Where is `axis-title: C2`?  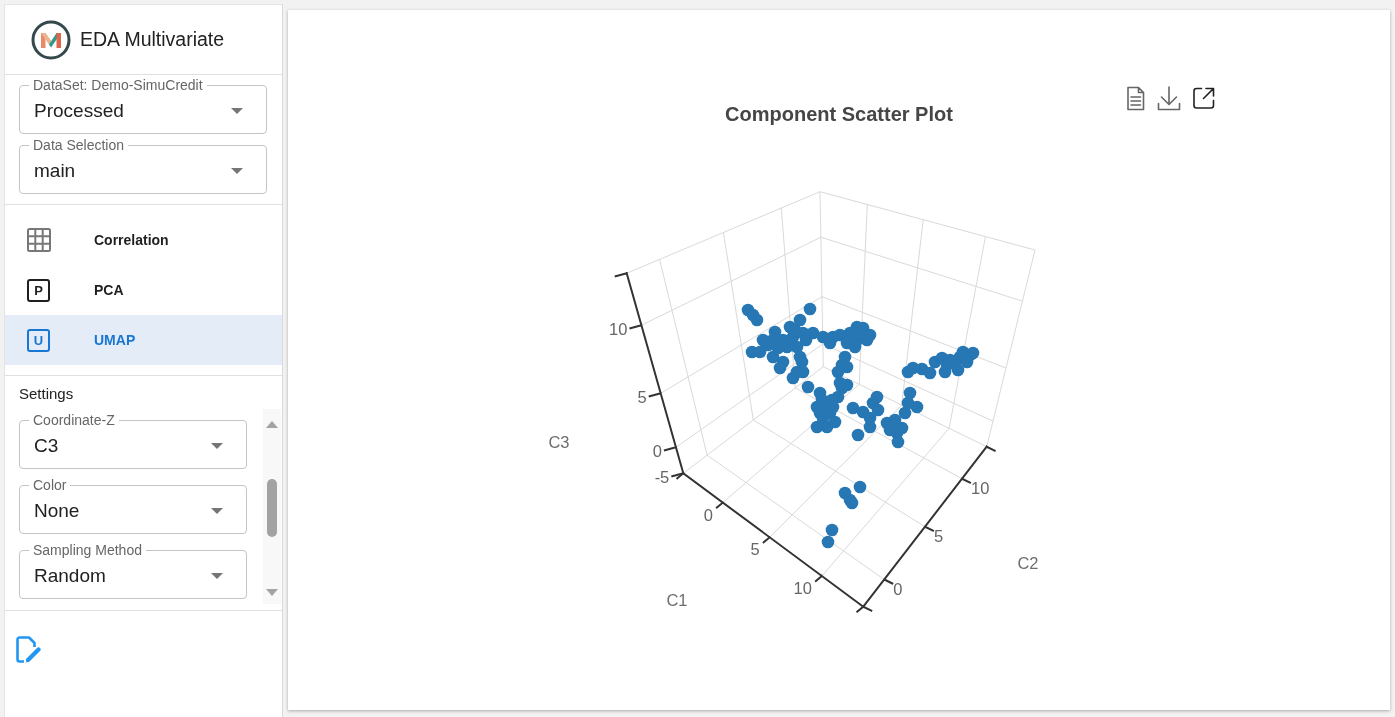 axis-title: C2 is located at coordinates (1028, 563).